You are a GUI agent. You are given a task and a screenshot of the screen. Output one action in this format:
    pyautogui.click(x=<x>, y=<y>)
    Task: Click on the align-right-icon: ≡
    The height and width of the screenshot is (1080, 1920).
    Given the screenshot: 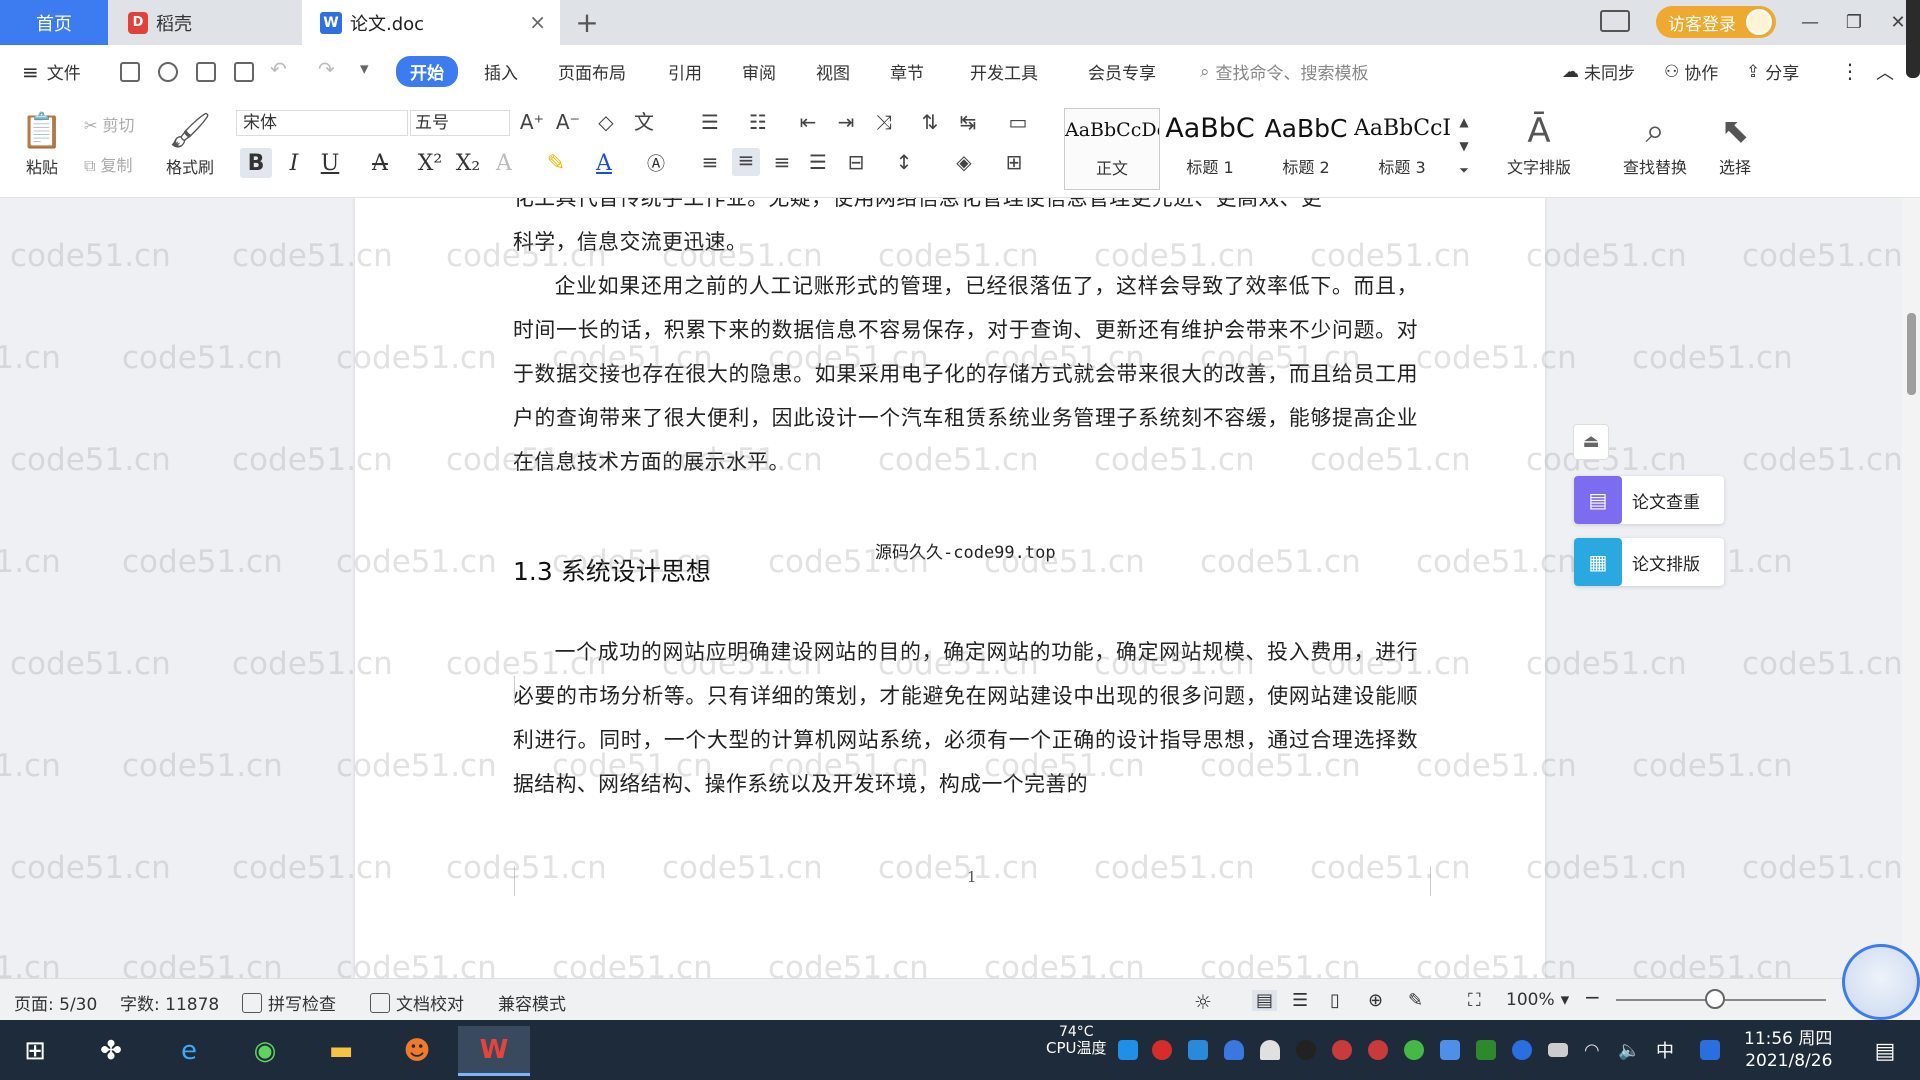 What is the action you would take?
    pyautogui.click(x=782, y=162)
    